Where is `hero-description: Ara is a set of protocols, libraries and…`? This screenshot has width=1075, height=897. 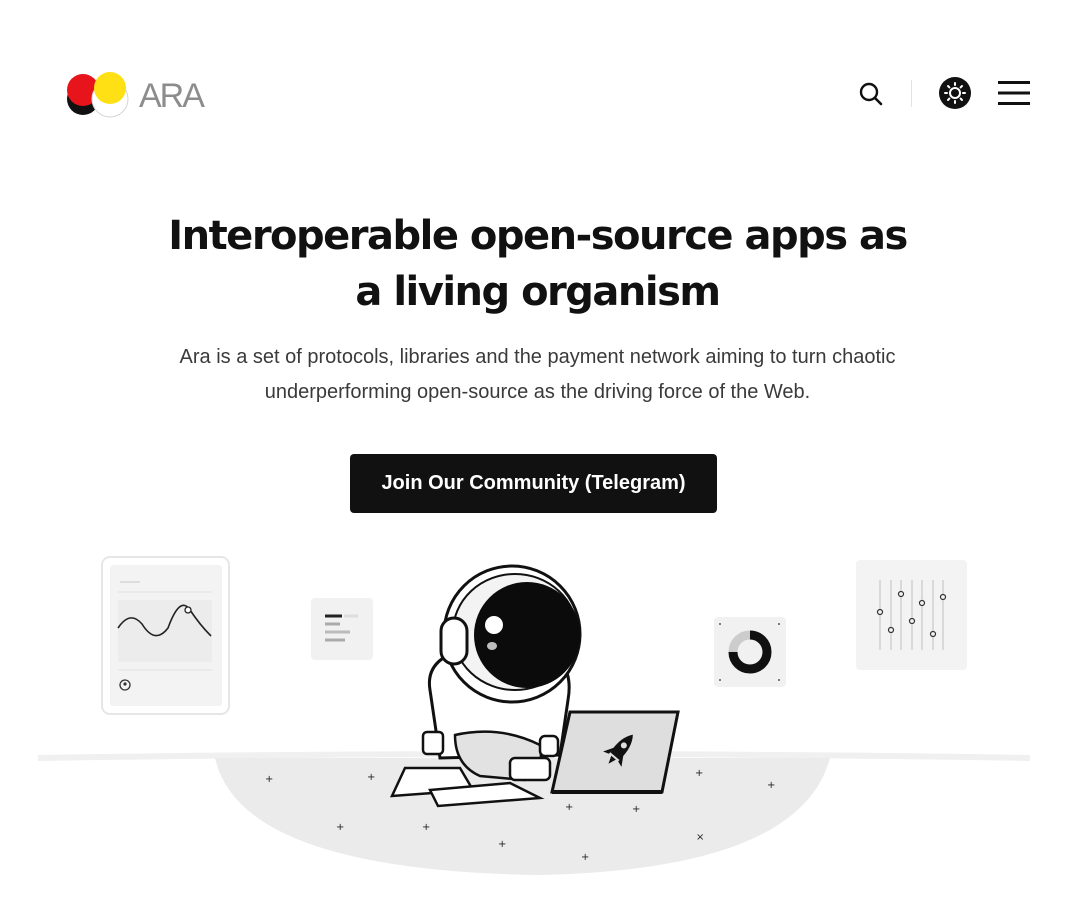
hero-description: Ara is a set of protocols, libraries and… is located at coordinates (537, 374).